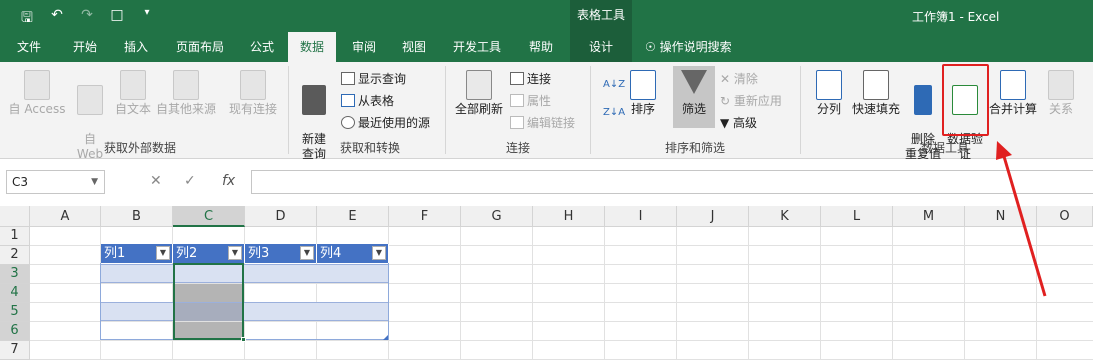 The image size is (1093, 360). Describe the element at coordinates (1004, 150) in the screenshot. I see `arrow-head` at that location.